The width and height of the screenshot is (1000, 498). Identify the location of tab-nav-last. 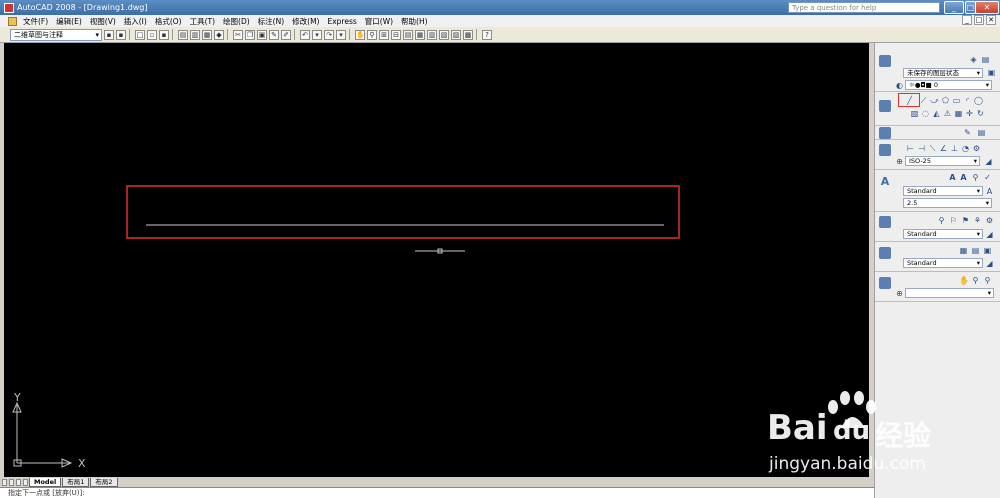
(25, 482).